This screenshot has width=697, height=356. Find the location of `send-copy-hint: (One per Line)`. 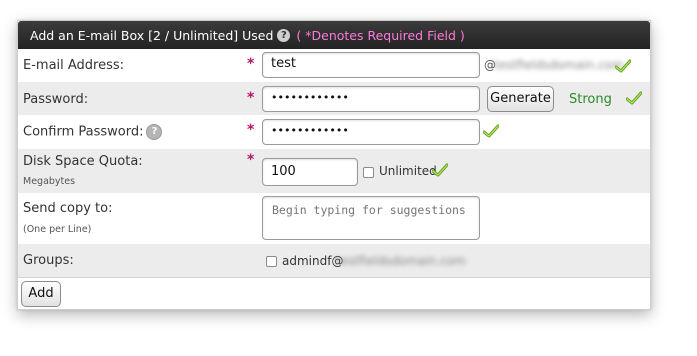

send-copy-hint: (One per Line) is located at coordinates (57, 229).